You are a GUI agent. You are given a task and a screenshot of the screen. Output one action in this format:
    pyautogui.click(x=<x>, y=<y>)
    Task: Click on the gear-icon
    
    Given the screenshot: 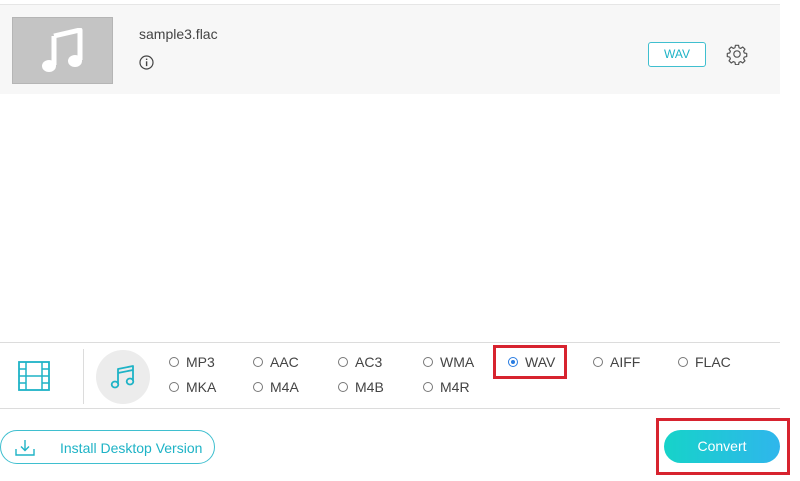 What is the action you would take?
    pyautogui.click(x=737, y=54)
    